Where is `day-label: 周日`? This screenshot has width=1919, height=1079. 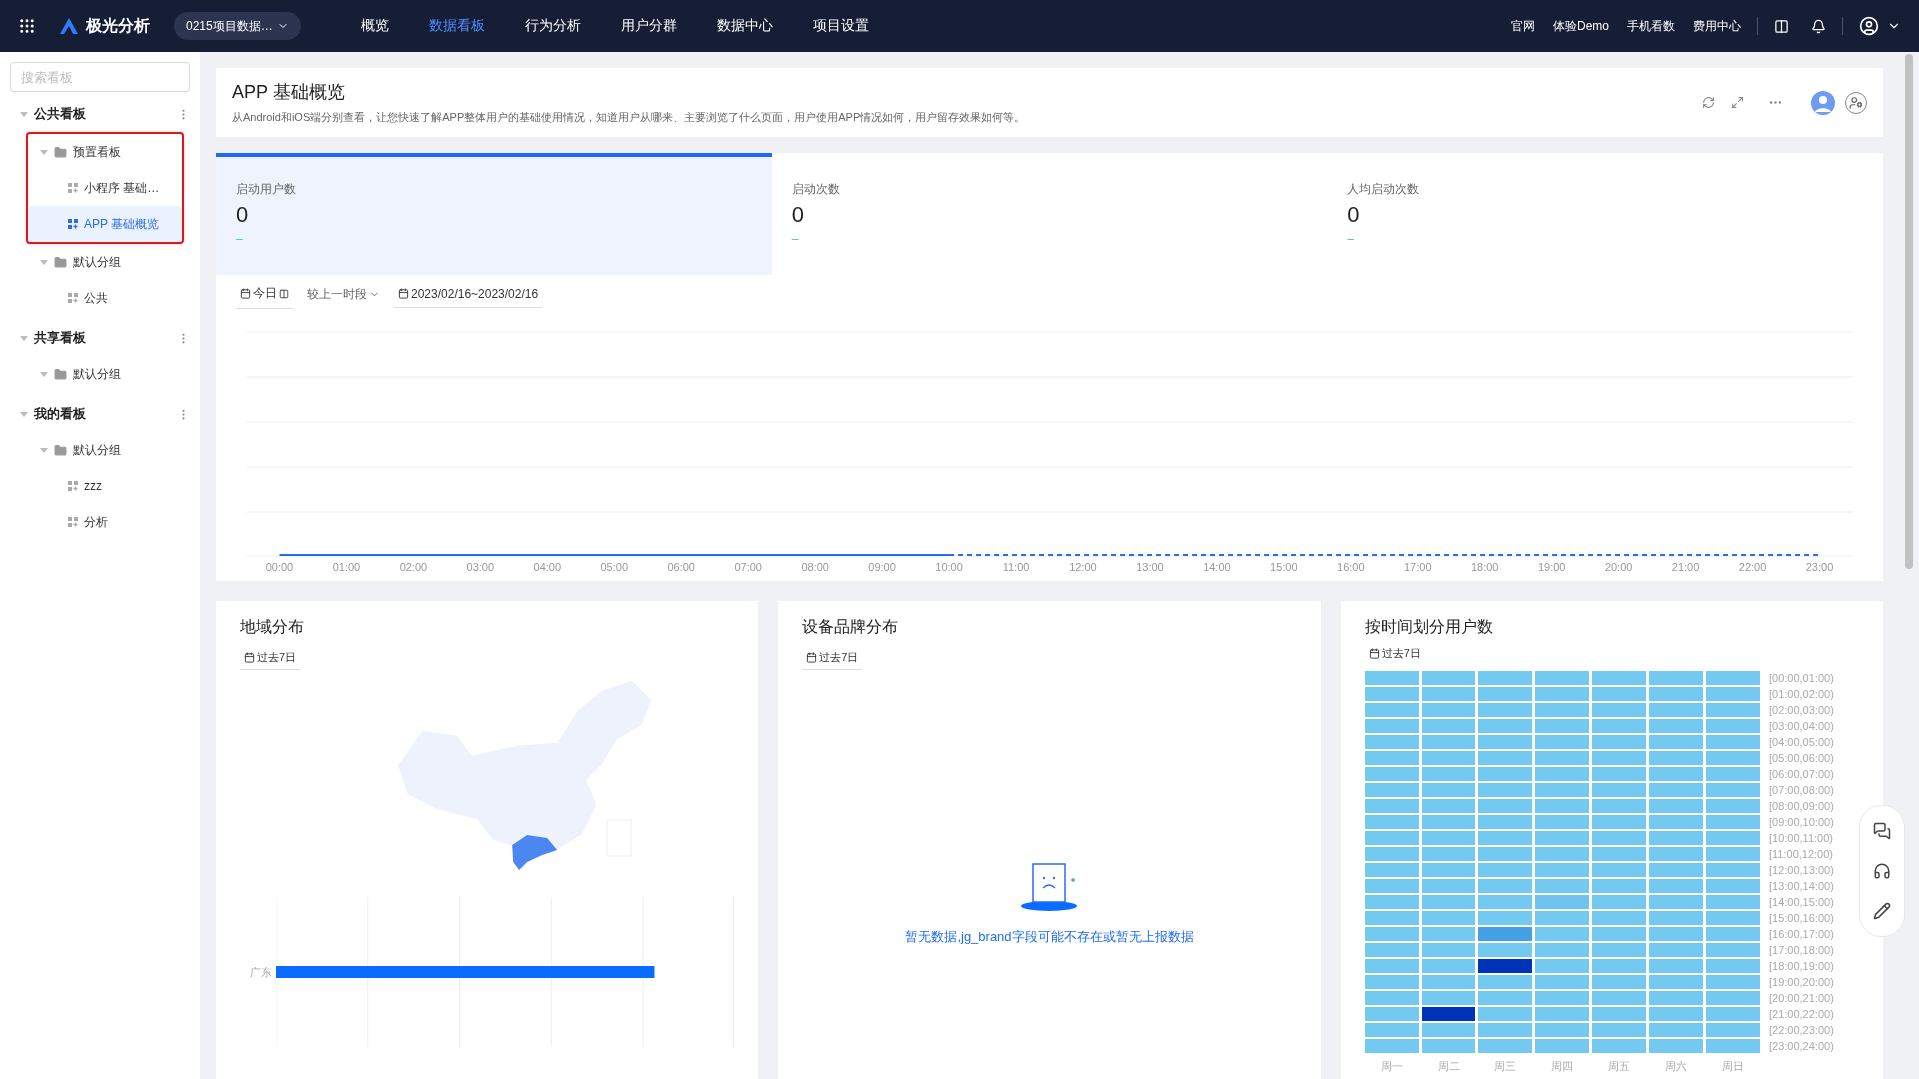 day-label: 周日 is located at coordinates (1733, 1066).